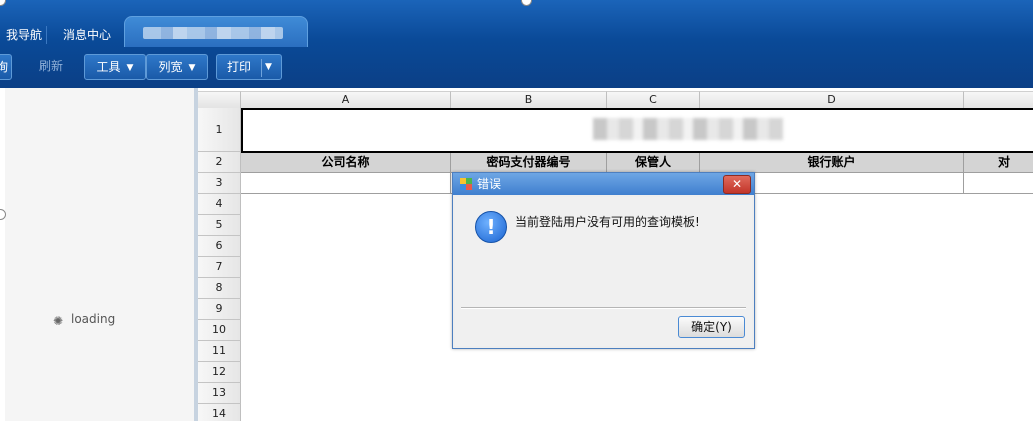  I want to click on tab-navigation: 我导航, so click(24, 35).